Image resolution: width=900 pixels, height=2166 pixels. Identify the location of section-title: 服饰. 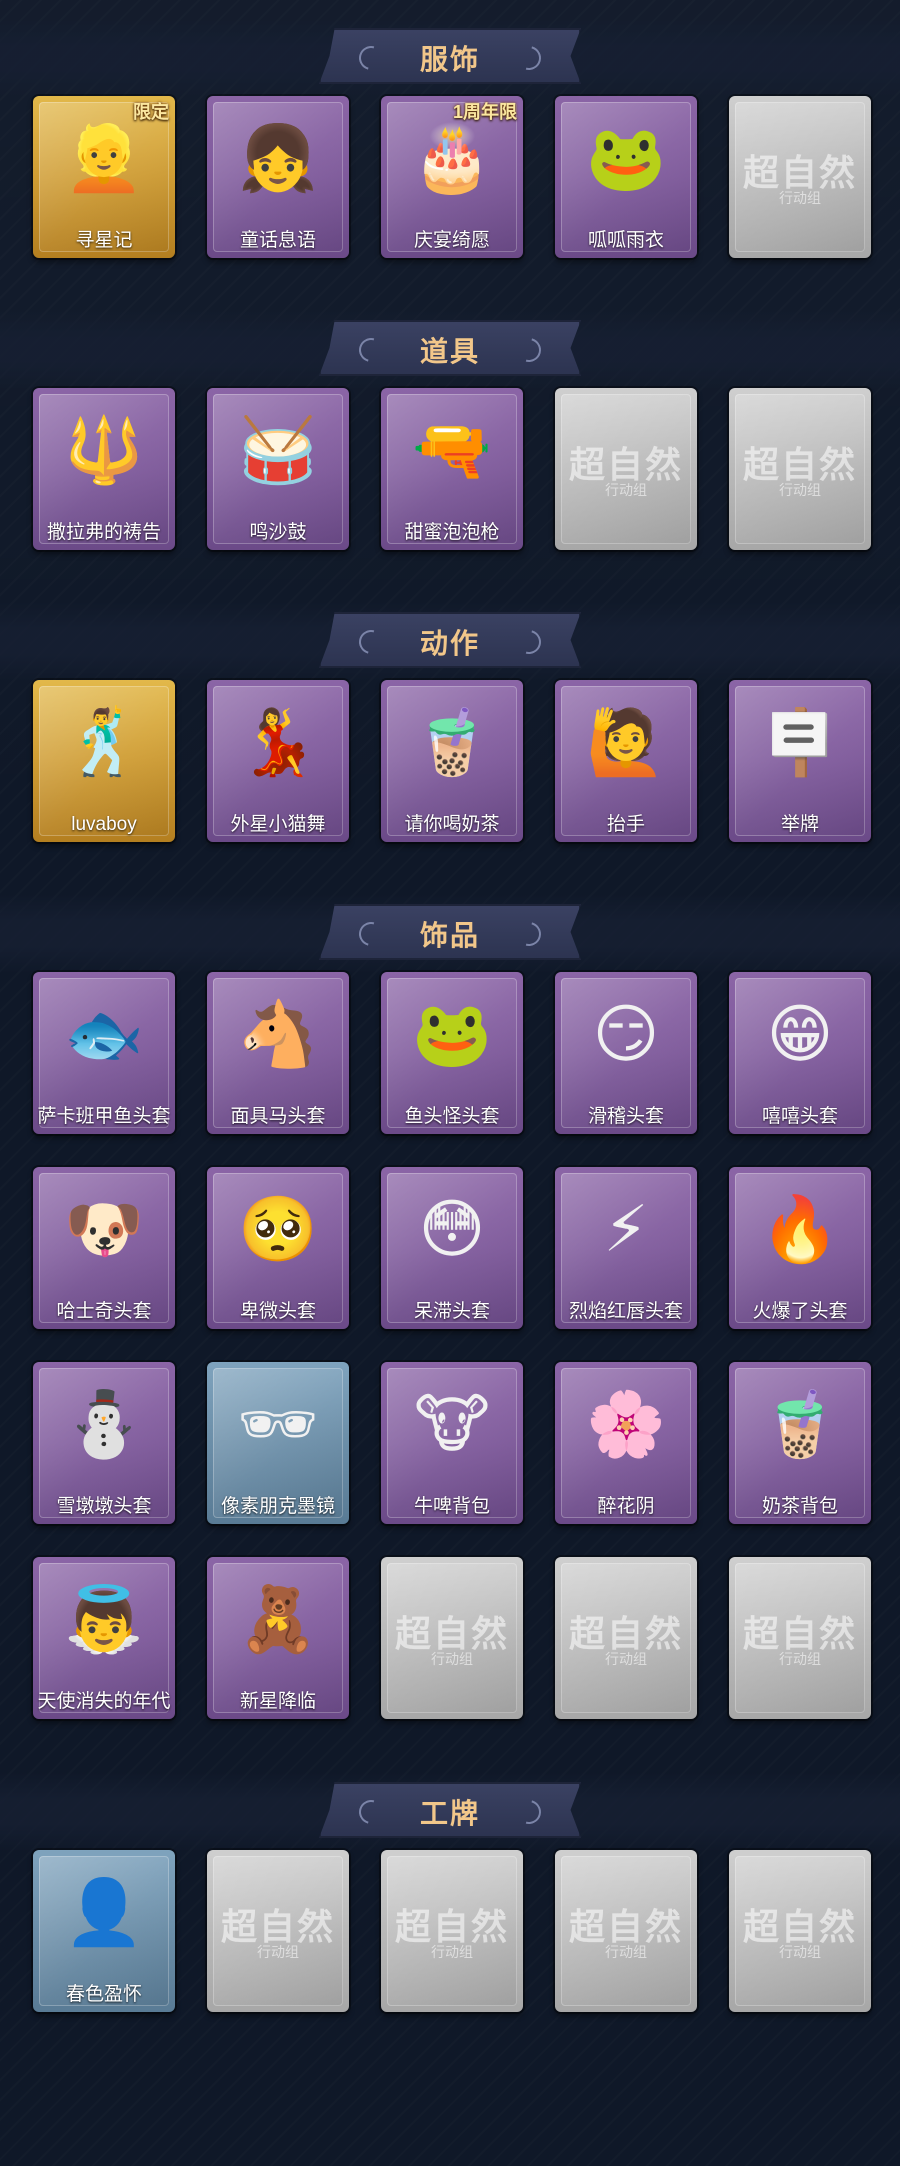
(449, 59).